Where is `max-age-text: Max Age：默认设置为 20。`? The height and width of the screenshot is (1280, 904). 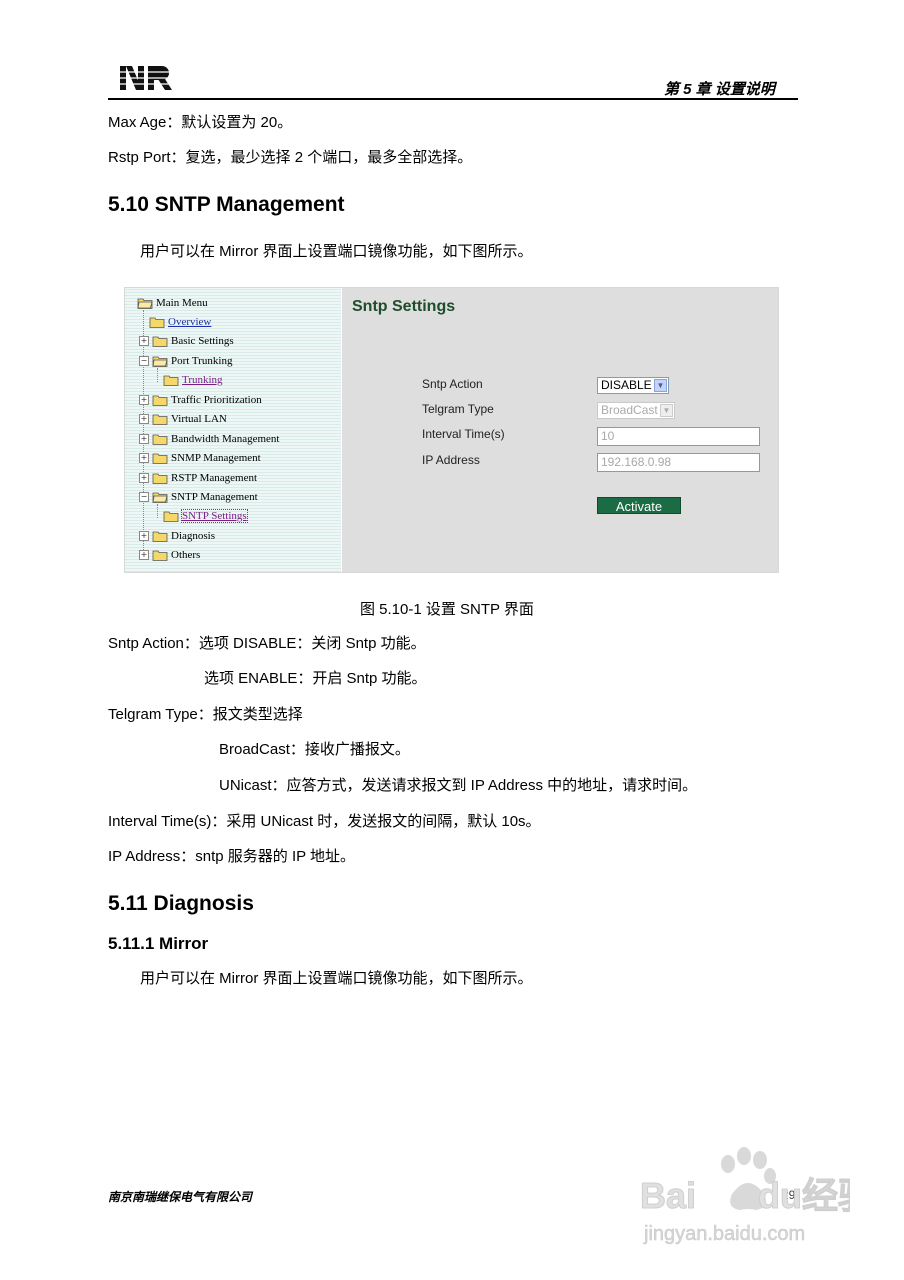
max-age-text: Max Age：默认设置为 20。 is located at coordinates (200, 122).